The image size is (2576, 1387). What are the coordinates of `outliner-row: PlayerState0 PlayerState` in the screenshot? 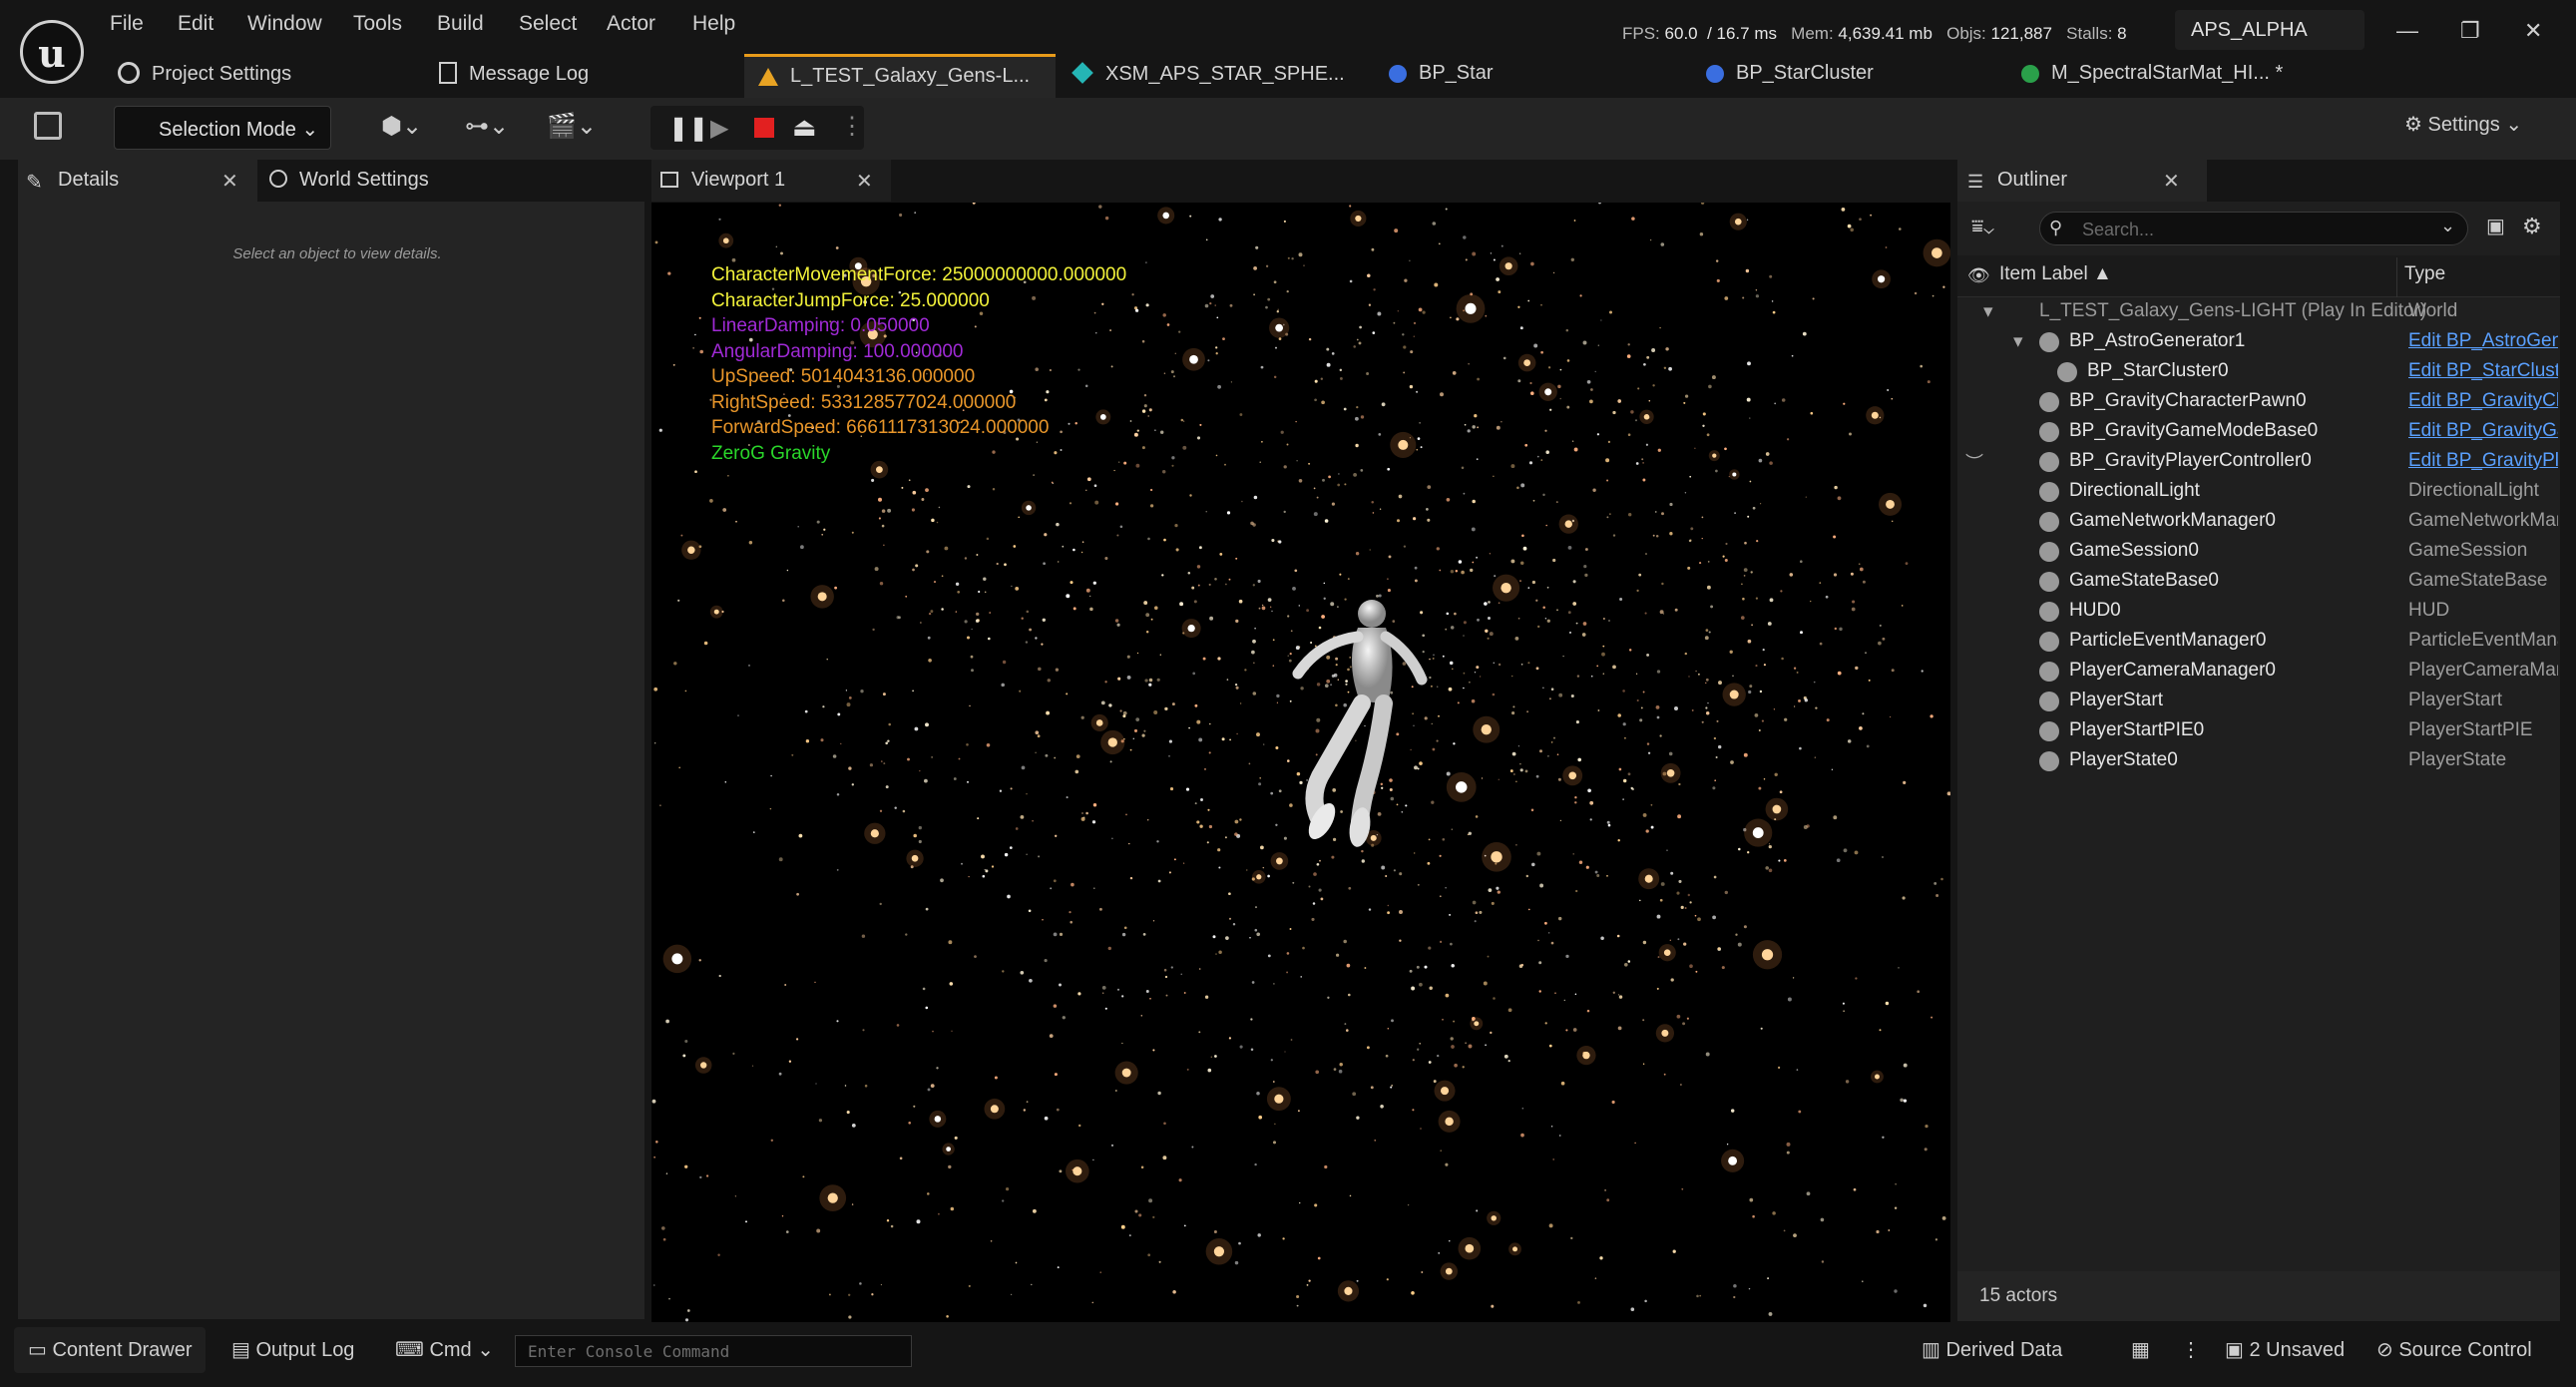 It's located at (2258, 761).